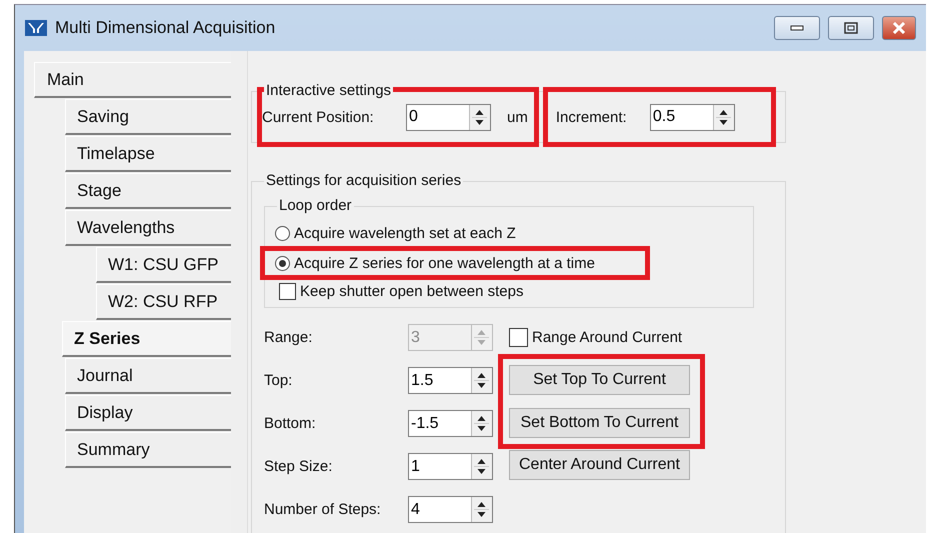 This screenshot has height=533, width=936. What do you see at coordinates (148, 228) in the screenshot?
I see `sidebar-tab: Wavelengths` at bounding box center [148, 228].